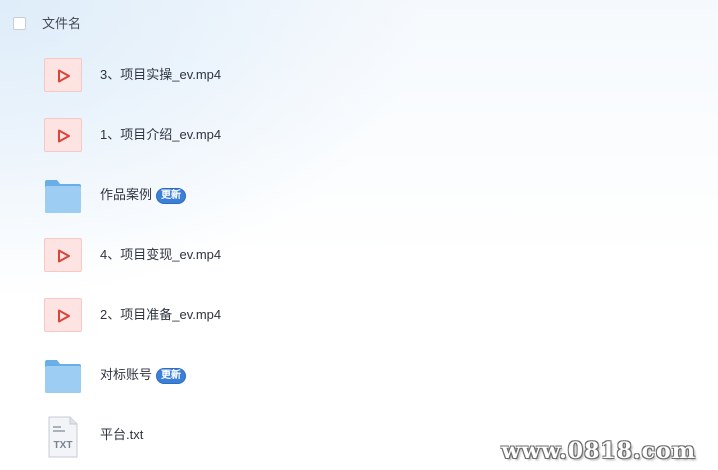 Image resolution: width=718 pixels, height=470 pixels. I want to click on file-row: 2、项目准备_ev.mp4, so click(359, 315).